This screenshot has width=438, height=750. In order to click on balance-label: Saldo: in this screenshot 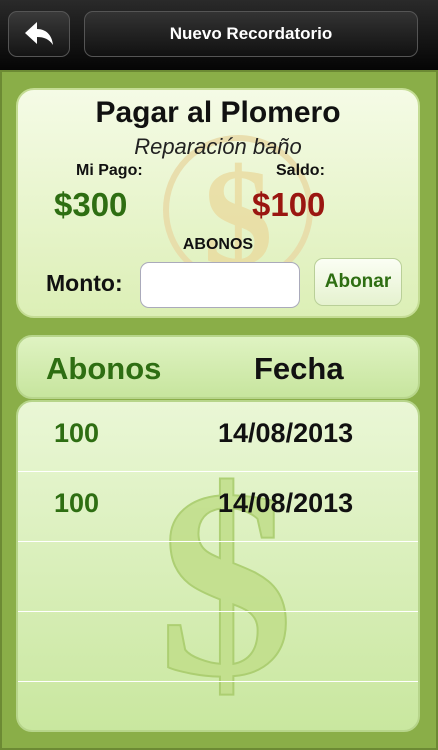, I will do `click(300, 170)`.